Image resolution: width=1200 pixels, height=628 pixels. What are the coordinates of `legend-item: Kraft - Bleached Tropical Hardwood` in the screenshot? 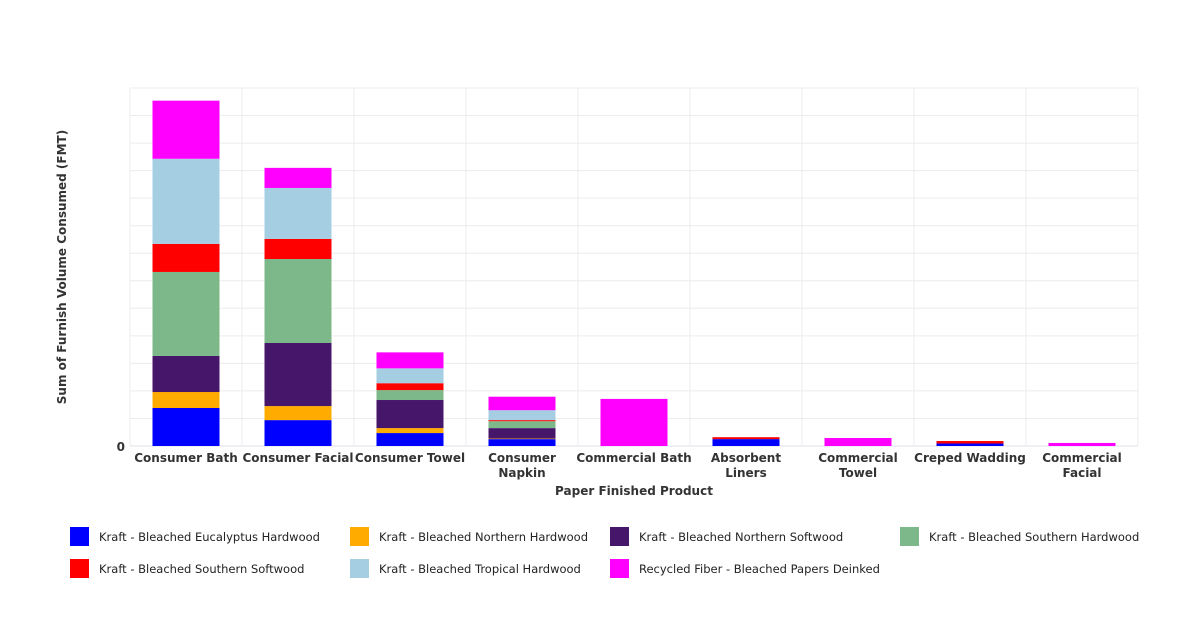 It's located at (465, 568).